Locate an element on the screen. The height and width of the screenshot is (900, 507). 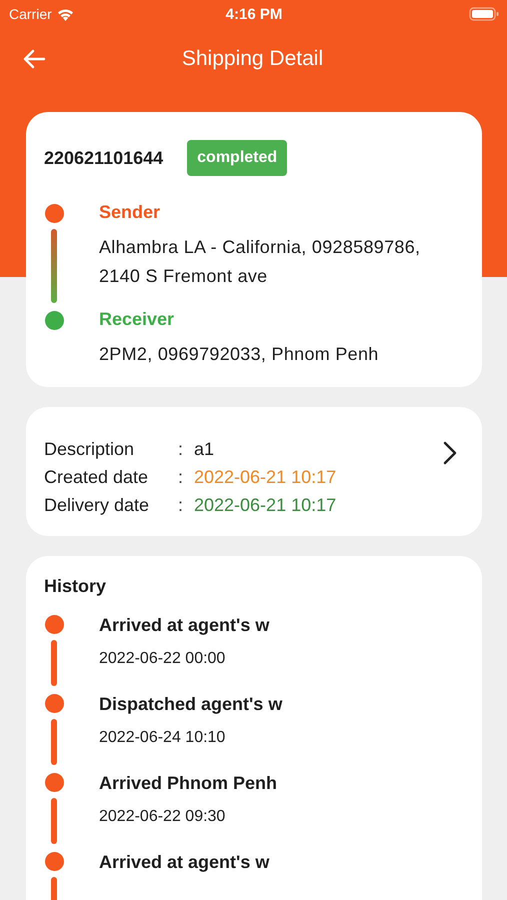
history-title: History is located at coordinates (76, 586).